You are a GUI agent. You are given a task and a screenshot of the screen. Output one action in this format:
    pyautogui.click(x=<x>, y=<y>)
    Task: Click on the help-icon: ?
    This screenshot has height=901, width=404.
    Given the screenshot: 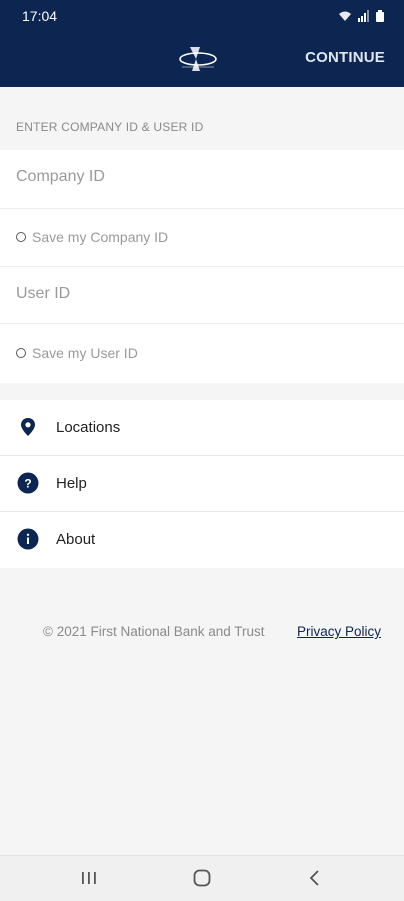 What is the action you would take?
    pyautogui.click(x=28, y=483)
    